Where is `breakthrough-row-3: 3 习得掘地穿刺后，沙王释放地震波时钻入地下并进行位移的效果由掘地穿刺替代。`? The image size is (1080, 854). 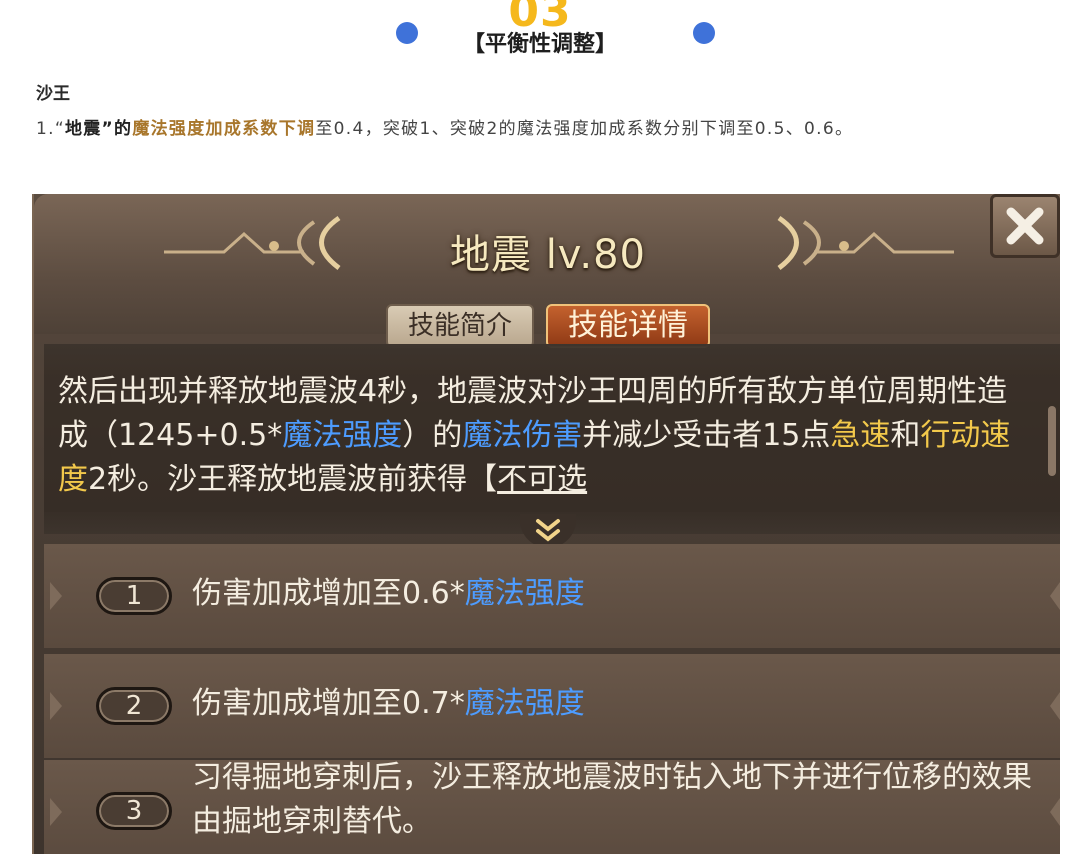
breakthrough-row-3: 3 习得掘地穿刺后，沙王释放地震波时钻入地下并进行位移的效果由掘地穿刺替代。 is located at coordinates (552, 807).